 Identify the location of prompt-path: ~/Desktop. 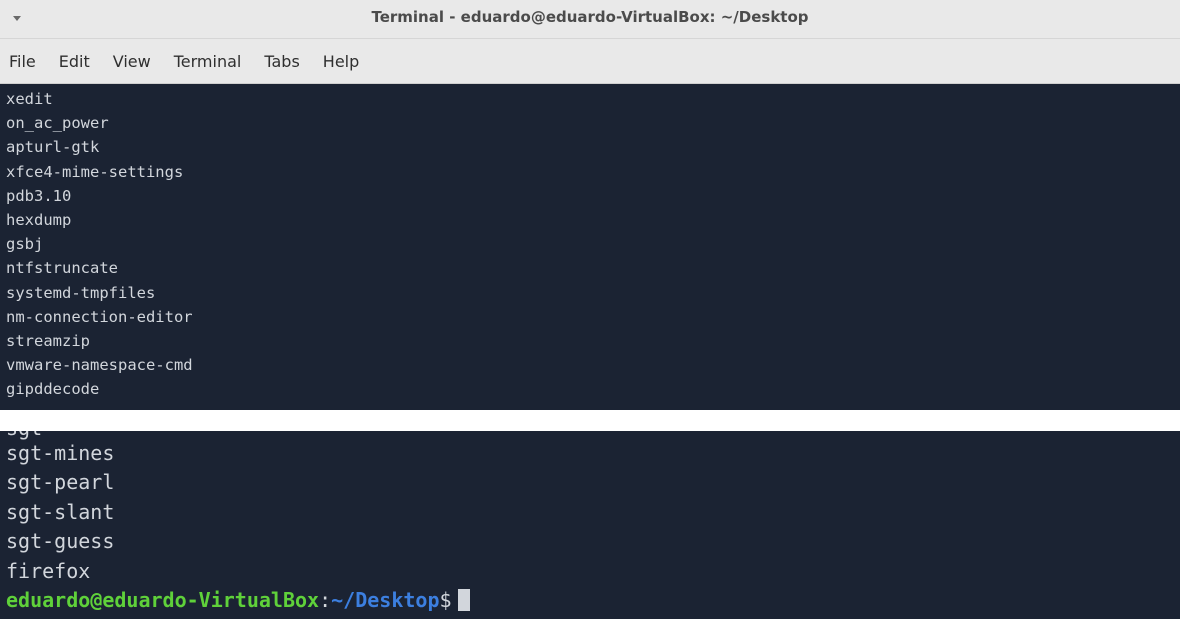
(385, 600).